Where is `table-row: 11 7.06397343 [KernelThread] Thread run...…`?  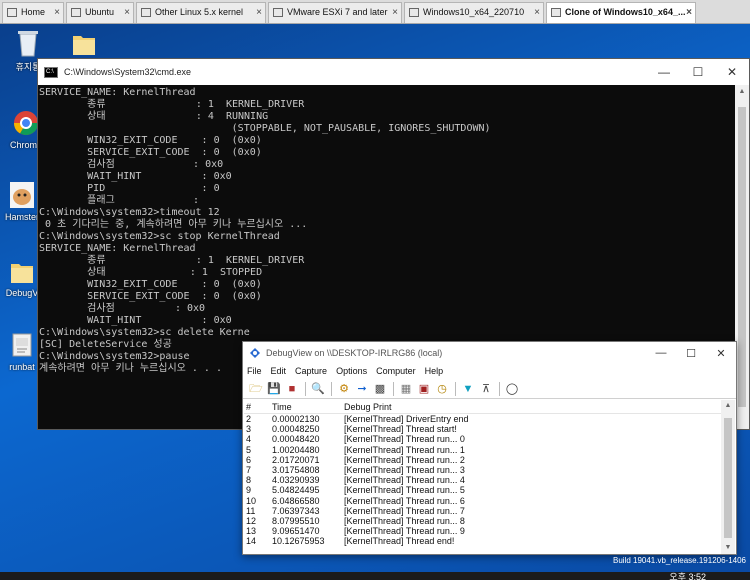
table-row: 11 7.06397343 [KernelThread] Thread run...… is located at coordinates (483, 511).